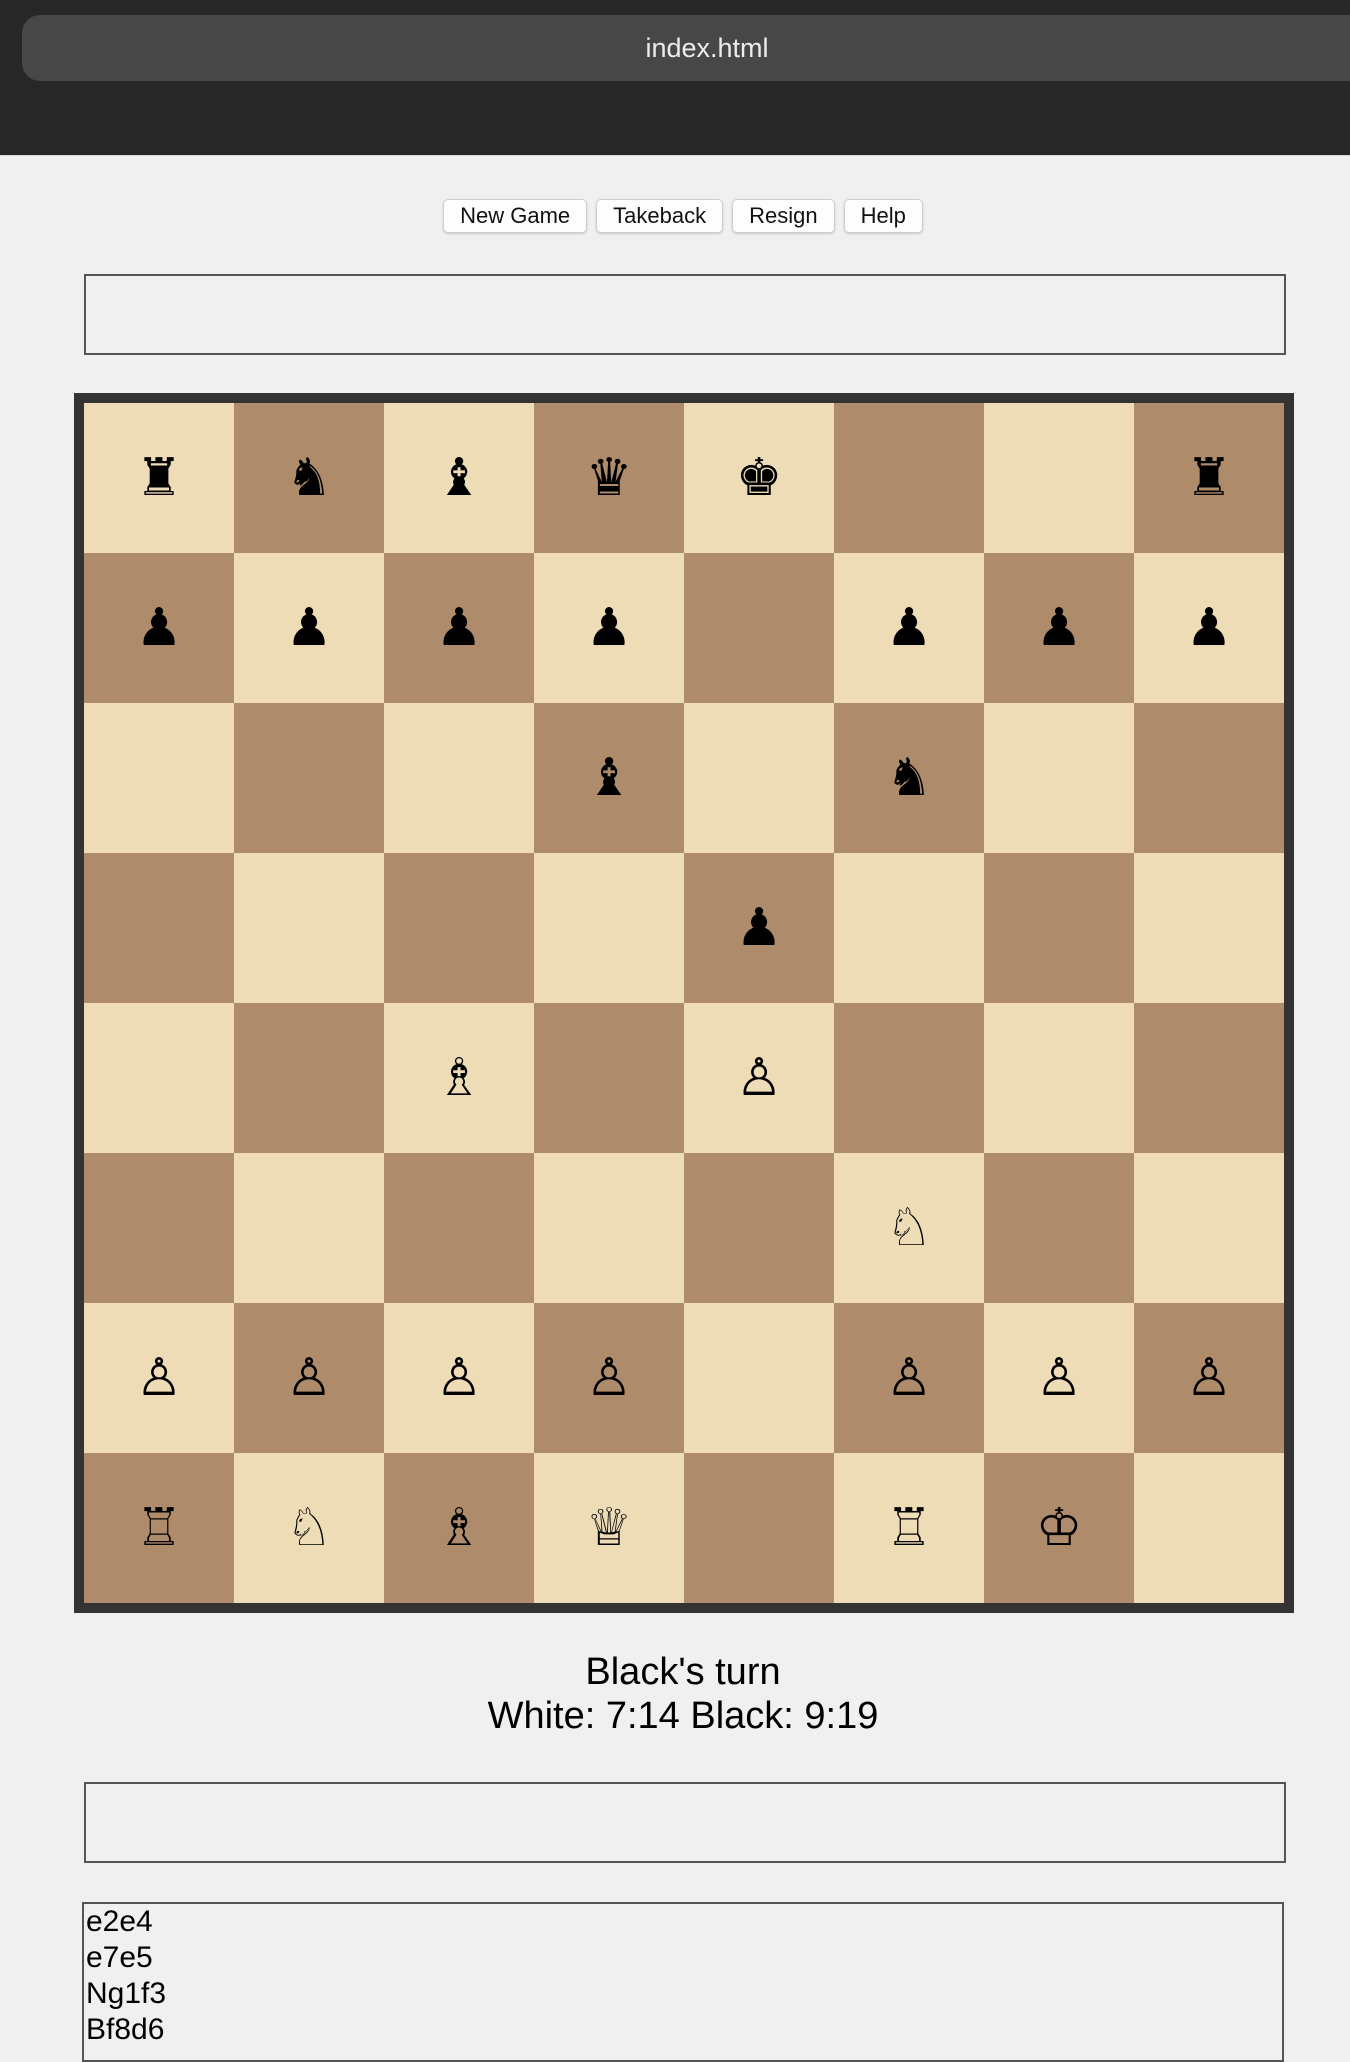 The width and height of the screenshot is (1350, 2062). I want to click on square-b7: ♟, so click(309, 628).